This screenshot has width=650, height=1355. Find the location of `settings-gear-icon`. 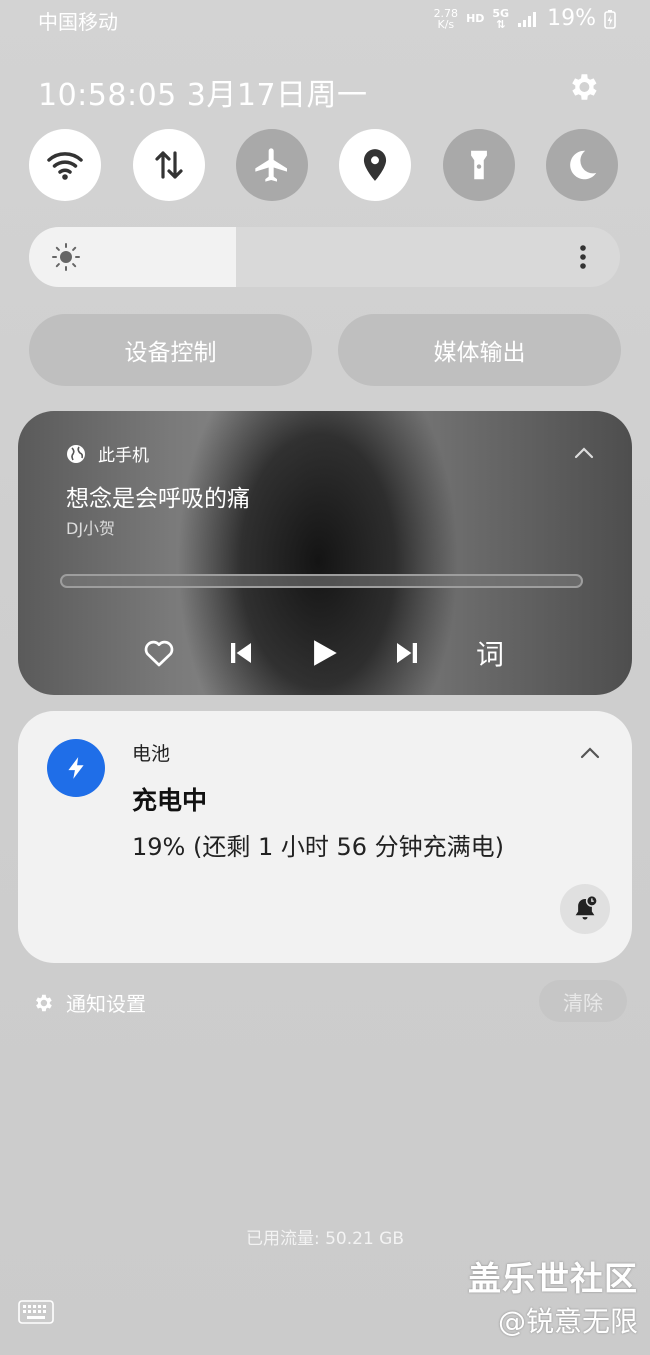

settings-gear-icon is located at coordinates (583, 87).